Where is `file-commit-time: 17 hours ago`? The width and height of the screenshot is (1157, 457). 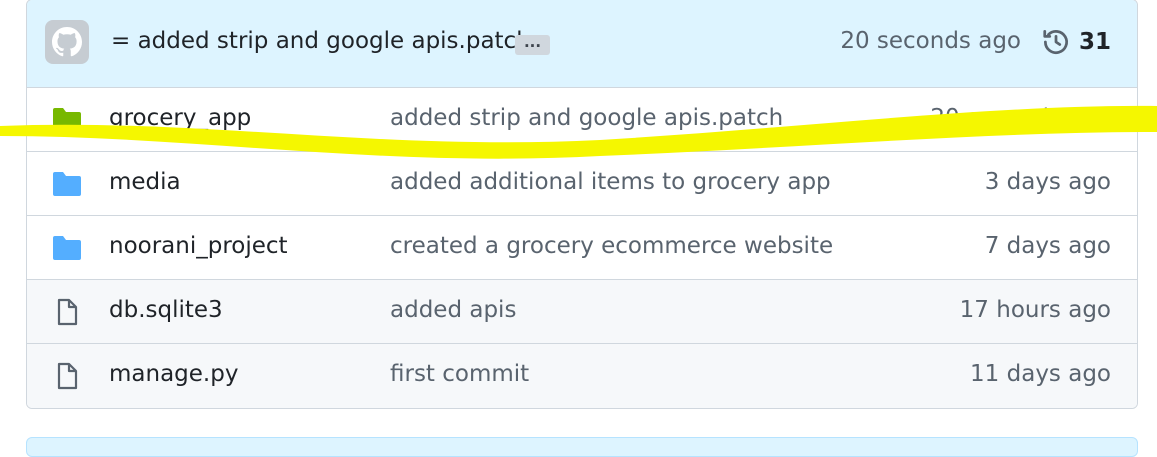 file-commit-time: 17 hours ago is located at coordinates (1035, 310).